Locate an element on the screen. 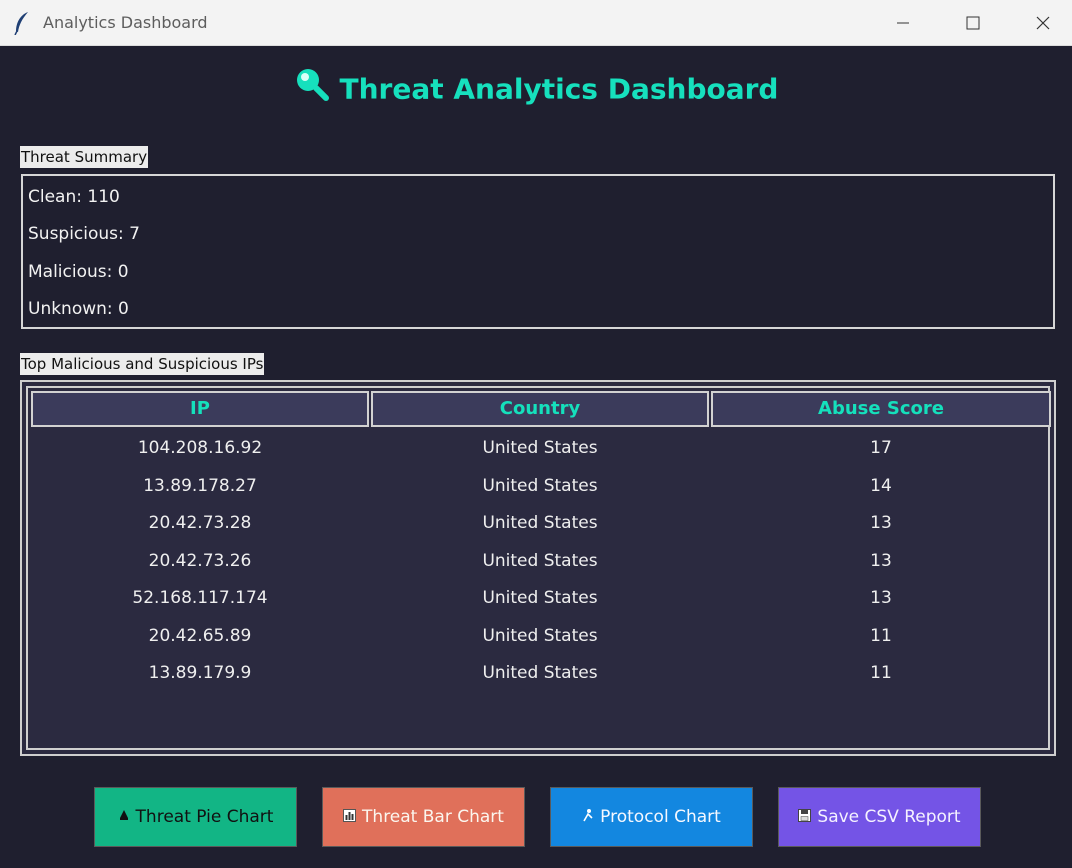 This screenshot has height=868, width=1072. cell-ip: 13.89.178.27 is located at coordinates (200, 486).